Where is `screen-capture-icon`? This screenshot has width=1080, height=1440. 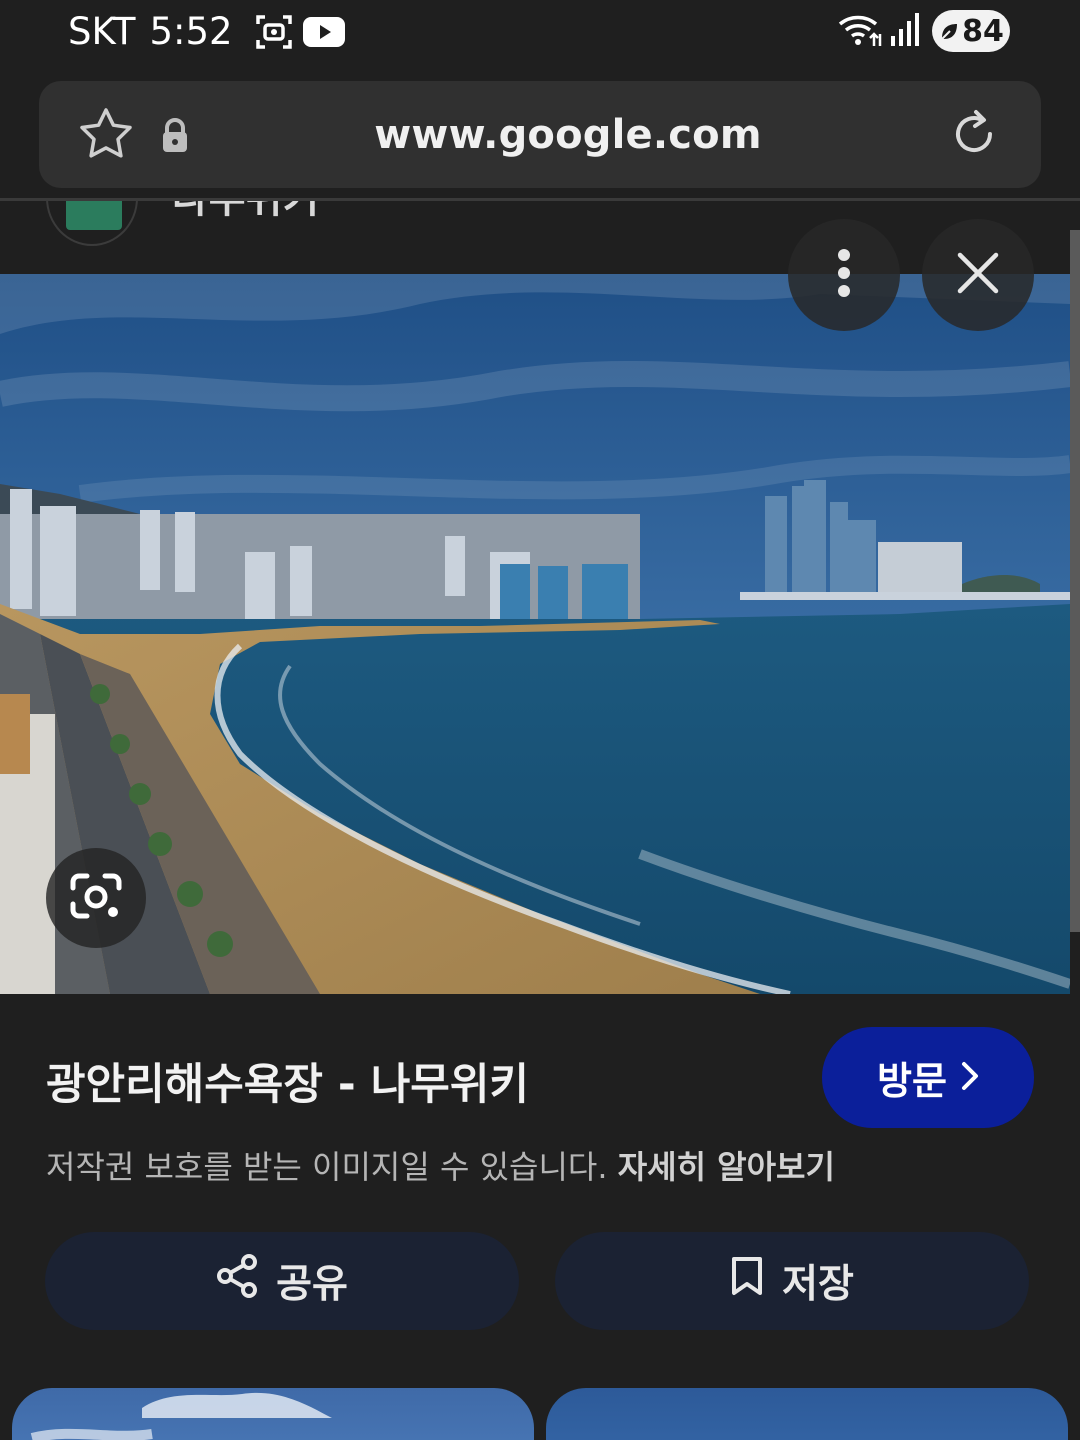 screen-capture-icon is located at coordinates (274, 32).